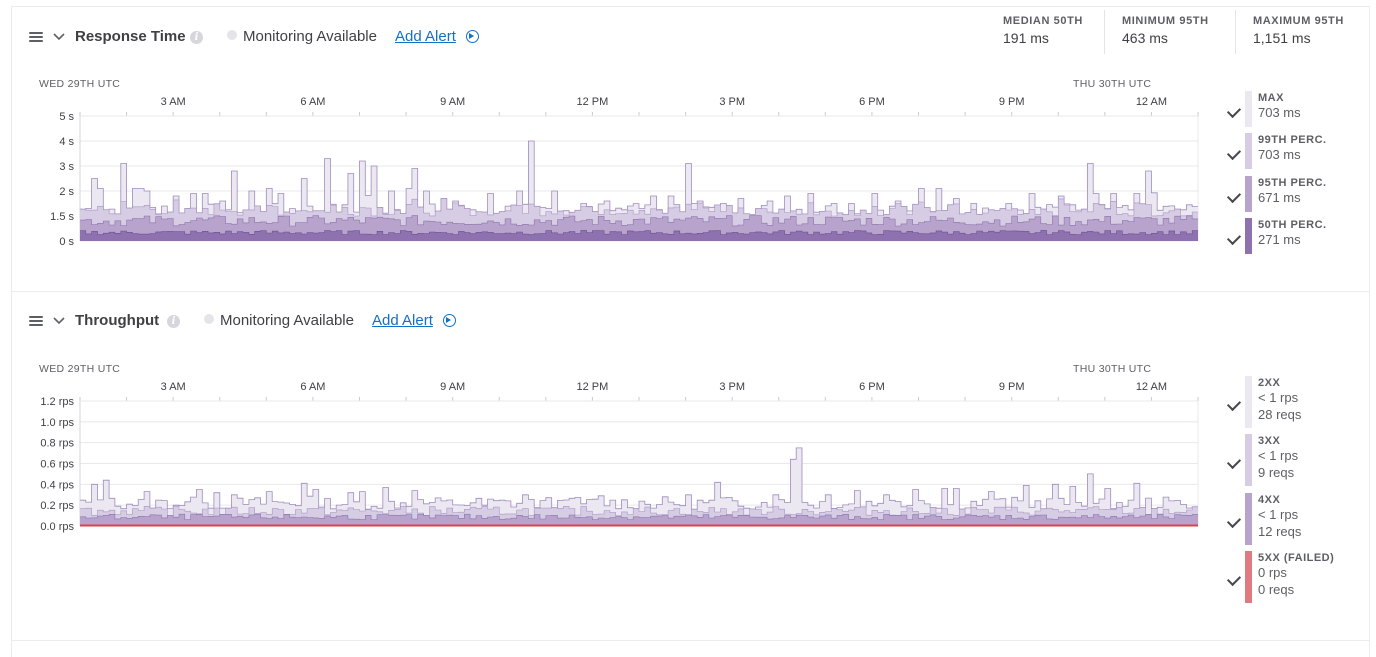 The width and height of the screenshot is (1376, 657). I want to click on panel-divider-bottom, so click(690, 640).